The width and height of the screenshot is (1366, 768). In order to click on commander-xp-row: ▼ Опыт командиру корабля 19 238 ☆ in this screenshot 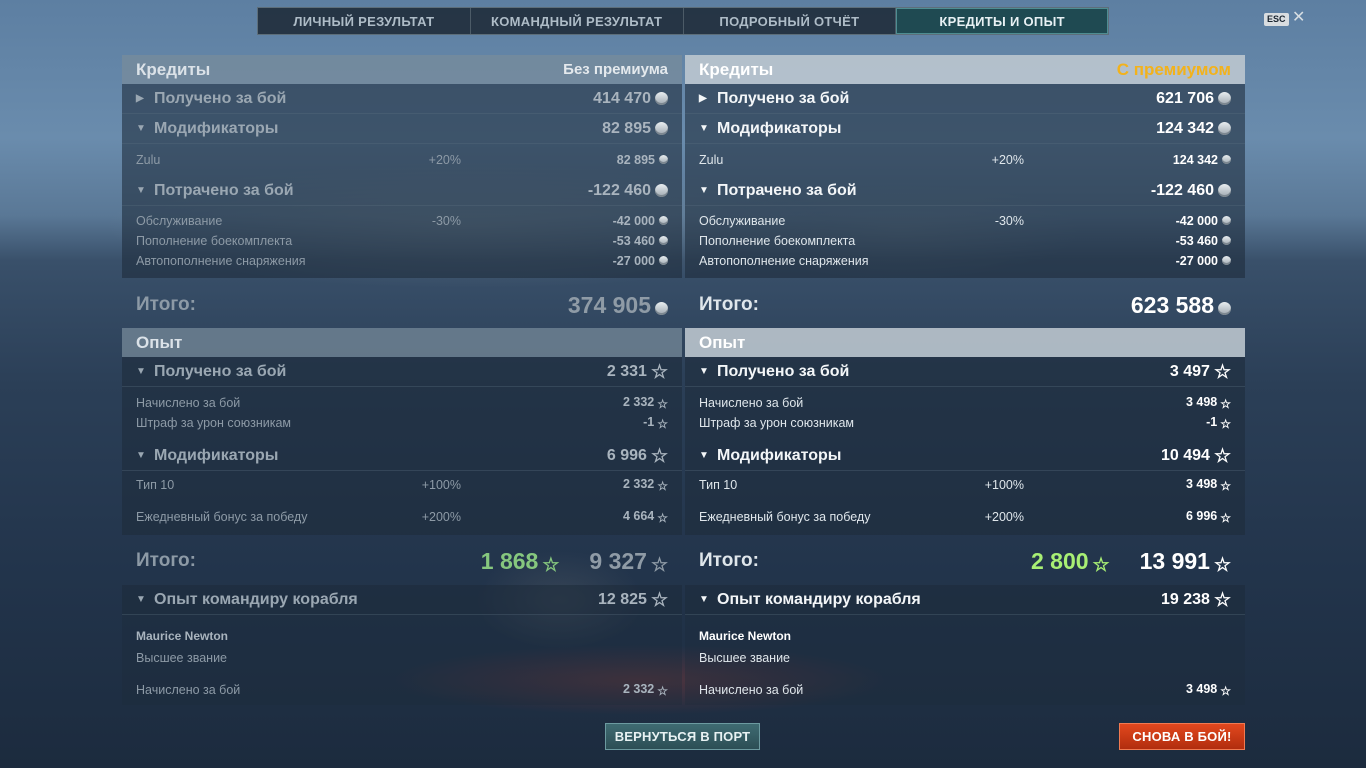, I will do `click(965, 600)`.